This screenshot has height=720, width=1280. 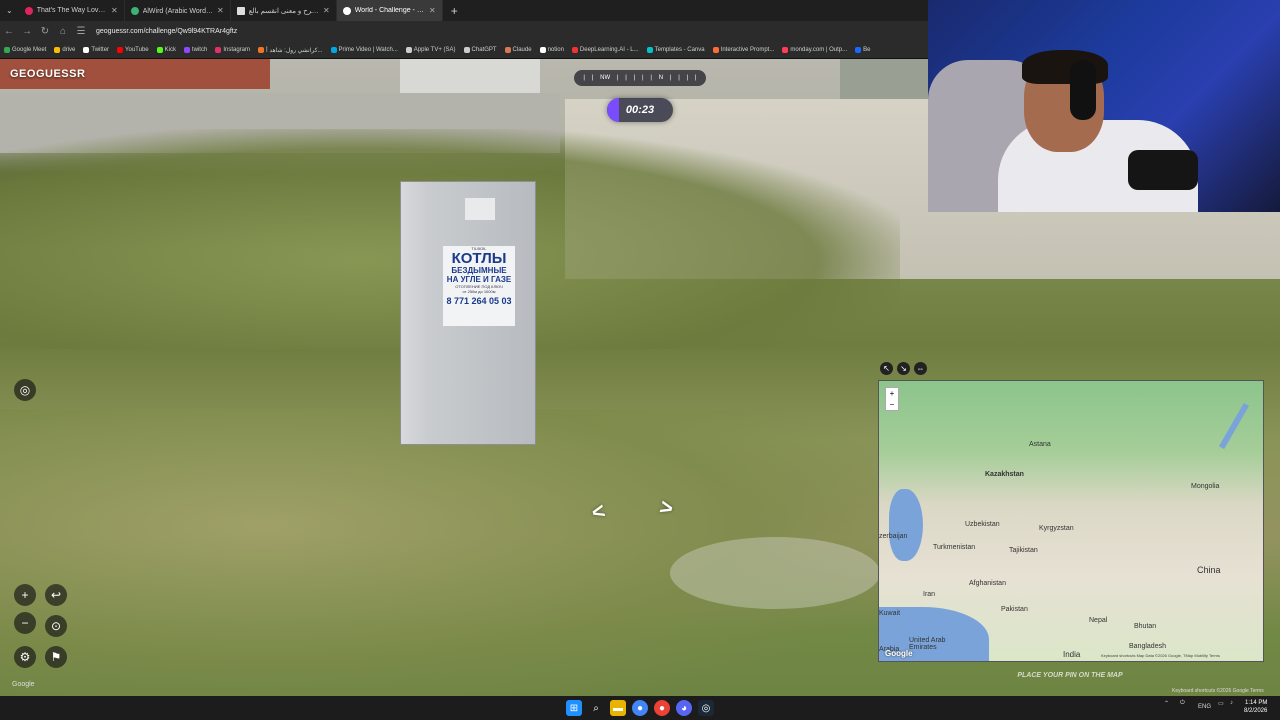 I want to click on chrome-profile-icon: ●, so click(x=662, y=708).